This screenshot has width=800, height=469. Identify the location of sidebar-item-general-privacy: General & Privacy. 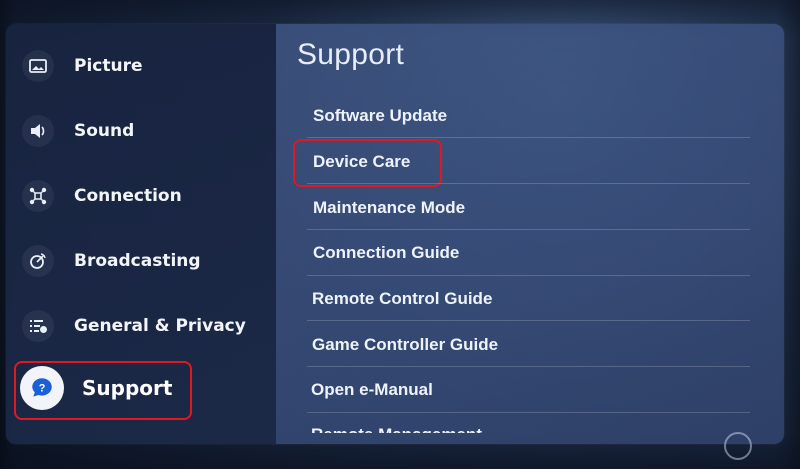
(134, 326).